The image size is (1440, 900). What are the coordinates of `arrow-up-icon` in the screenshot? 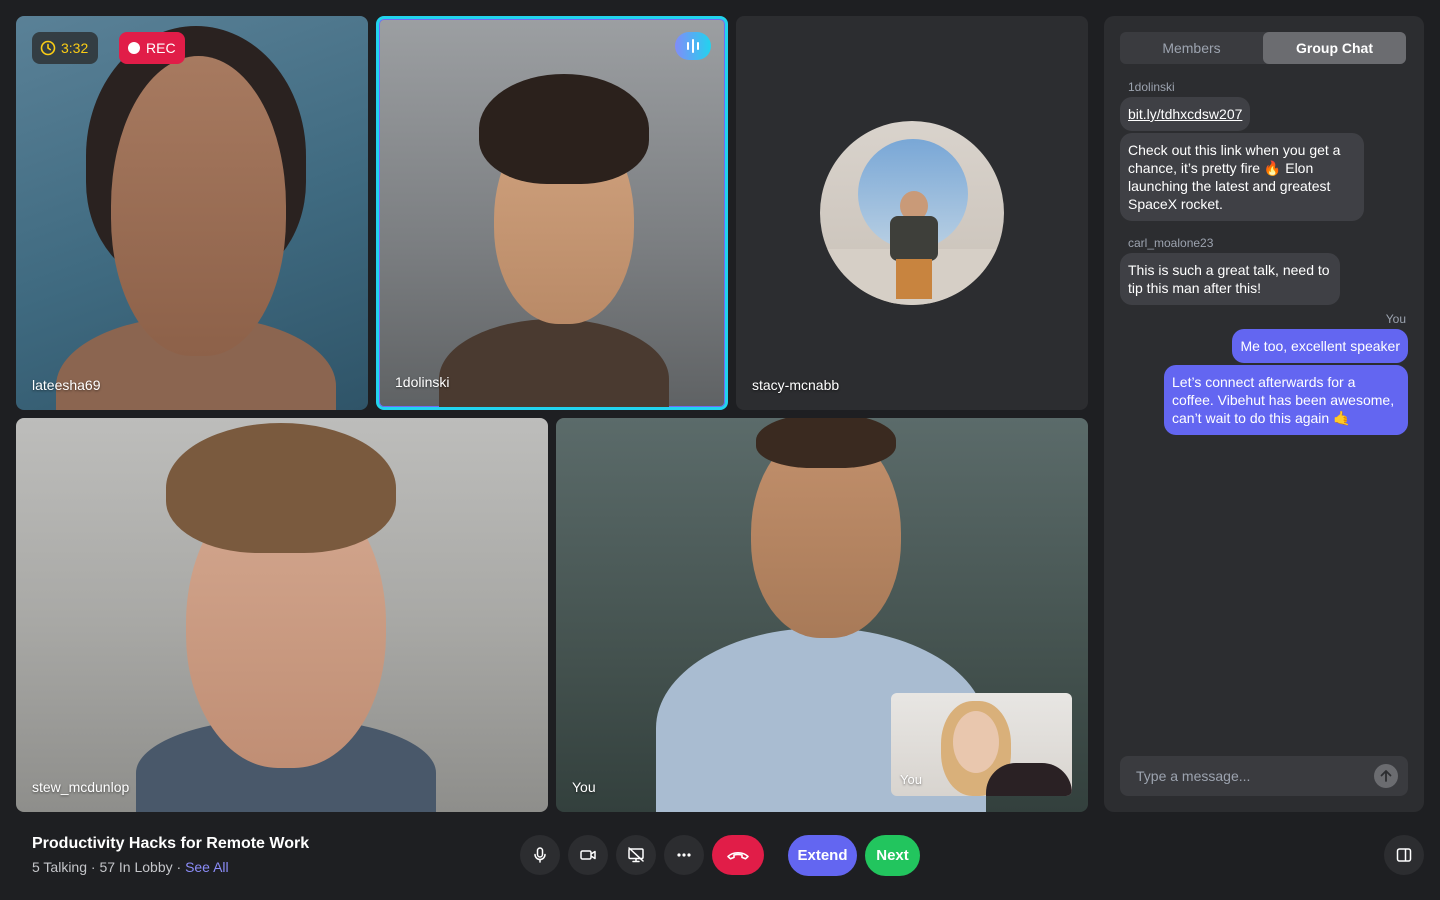 It's located at (1386, 776).